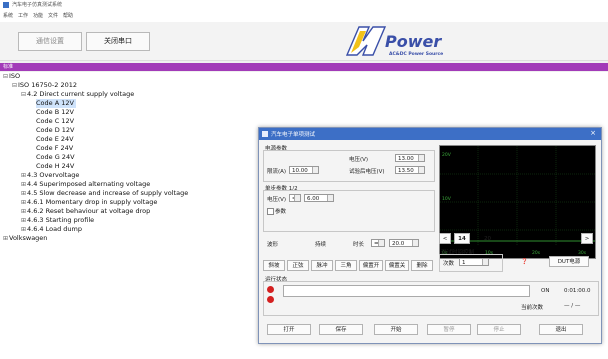 Image resolution: width=608 pixels, height=359 pixels. Describe the element at coordinates (270, 289) in the screenshot. I see `status-led-top` at that location.